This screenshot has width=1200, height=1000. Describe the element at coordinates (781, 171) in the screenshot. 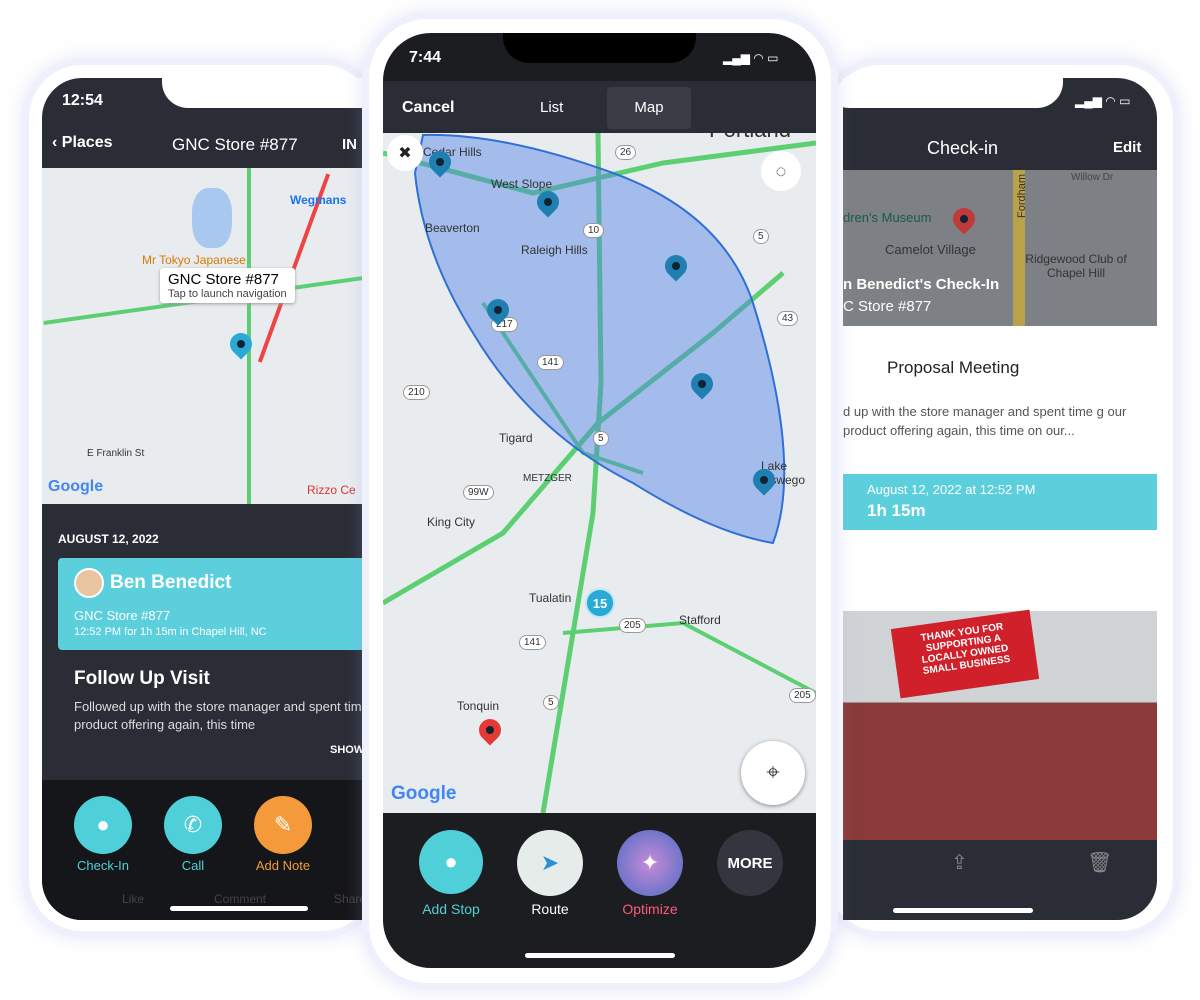

I see `lasso-icon: ◌` at that location.